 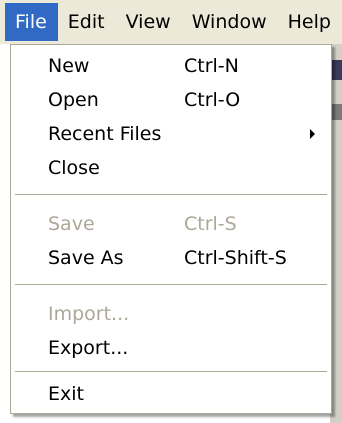 What do you see at coordinates (69, 66) in the screenshot?
I see `menu-item-label: New` at bounding box center [69, 66].